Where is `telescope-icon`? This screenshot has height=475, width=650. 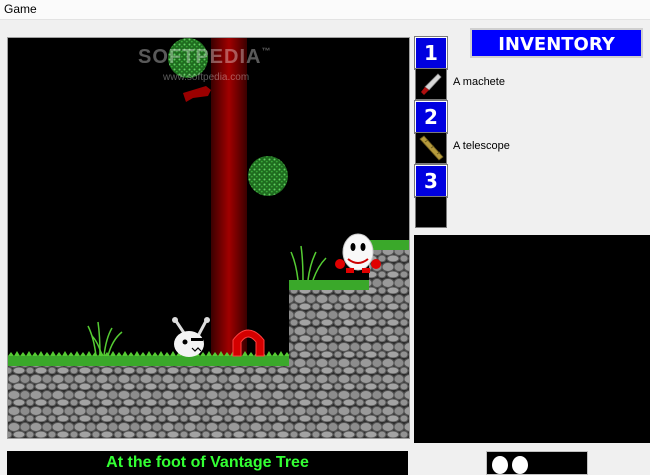 telescope-icon is located at coordinates (431, 148).